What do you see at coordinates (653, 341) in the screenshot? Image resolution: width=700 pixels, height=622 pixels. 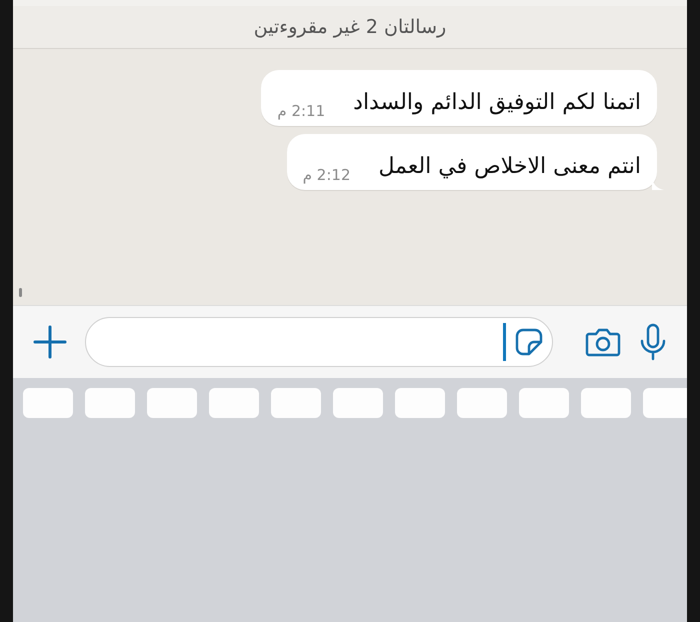 I see `microphone-icon` at bounding box center [653, 341].